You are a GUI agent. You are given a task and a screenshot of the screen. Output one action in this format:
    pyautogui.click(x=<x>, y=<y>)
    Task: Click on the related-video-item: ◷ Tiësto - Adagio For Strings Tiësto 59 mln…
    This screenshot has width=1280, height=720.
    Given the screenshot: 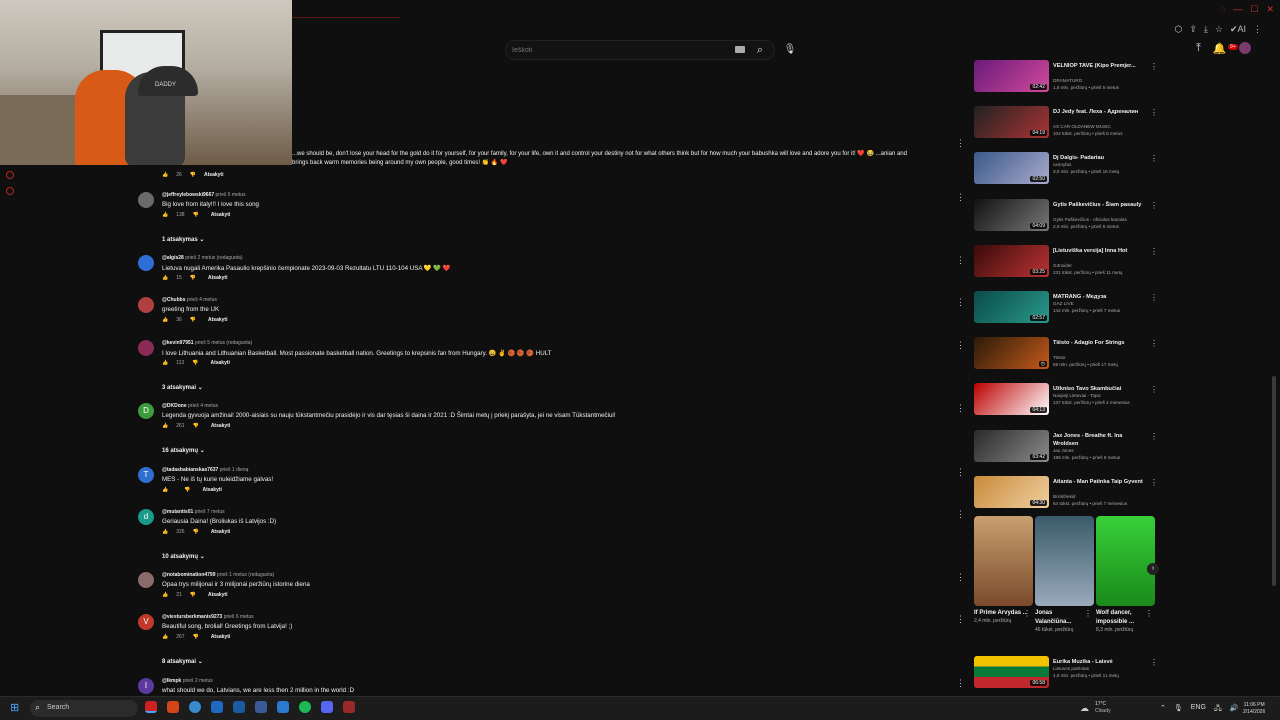 What is the action you would take?
    pyautogui.click(x=1069, y=359)
    